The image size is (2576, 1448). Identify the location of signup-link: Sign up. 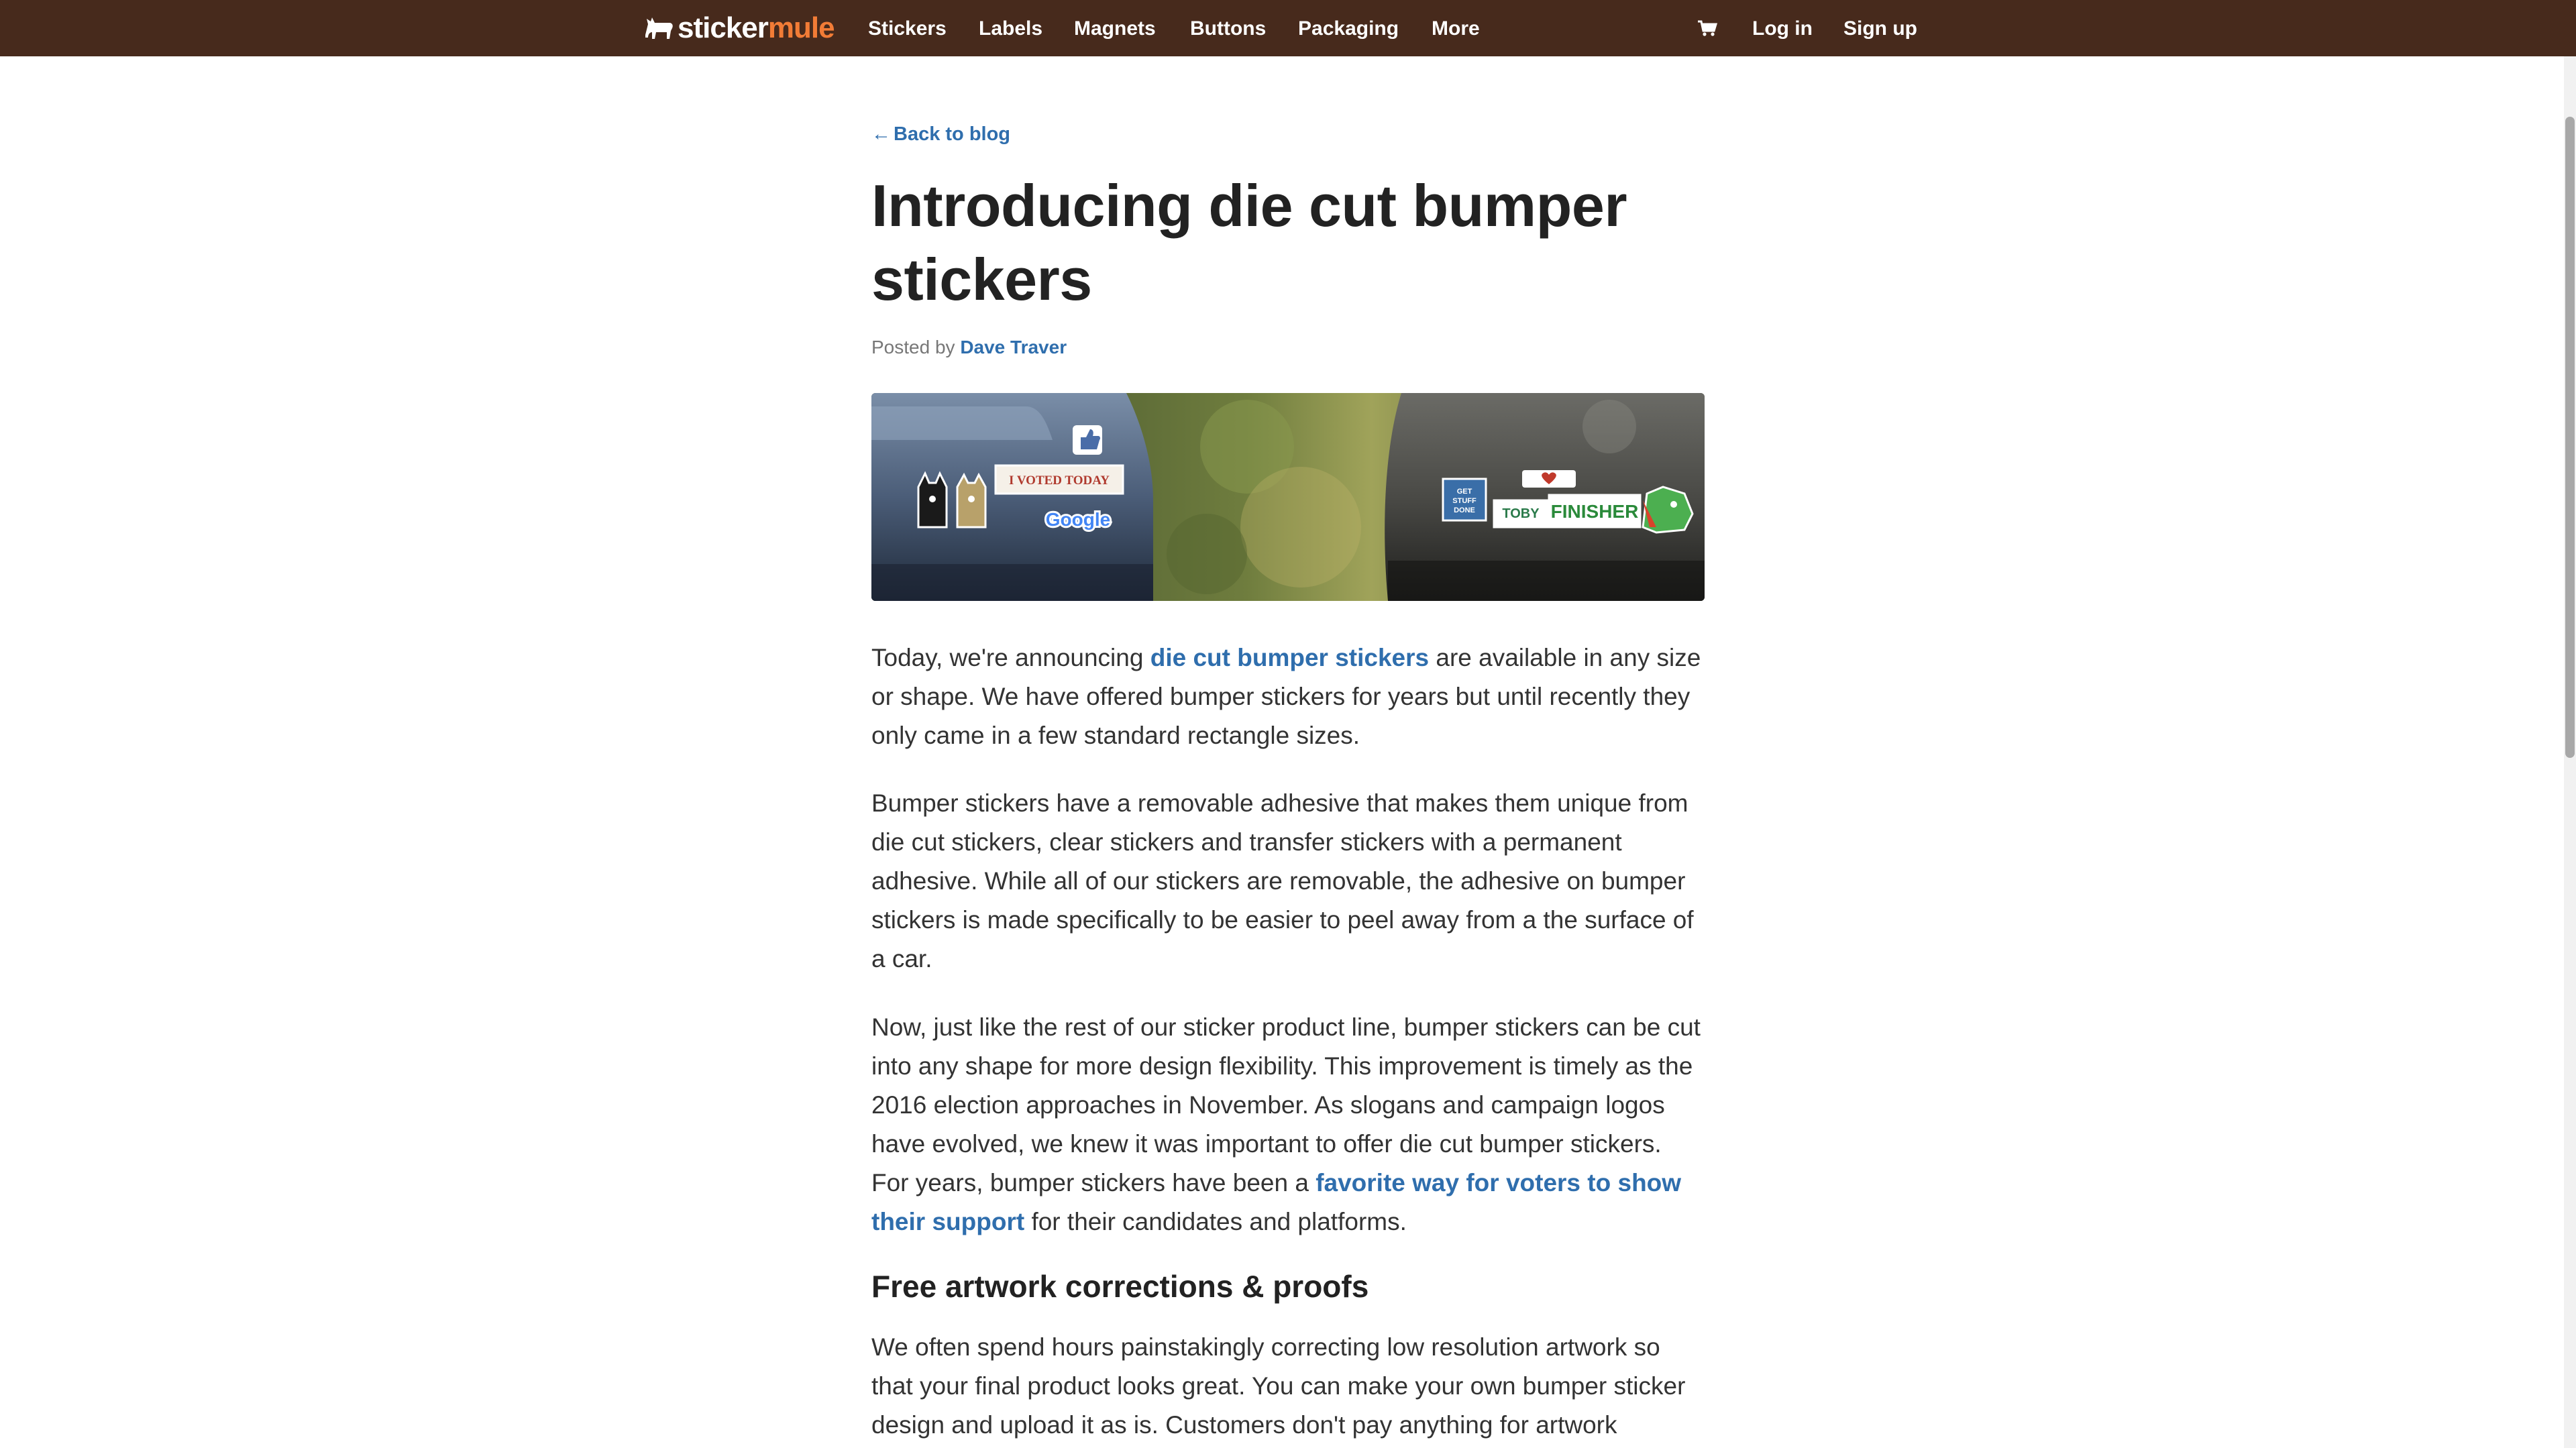
(1880, 28).